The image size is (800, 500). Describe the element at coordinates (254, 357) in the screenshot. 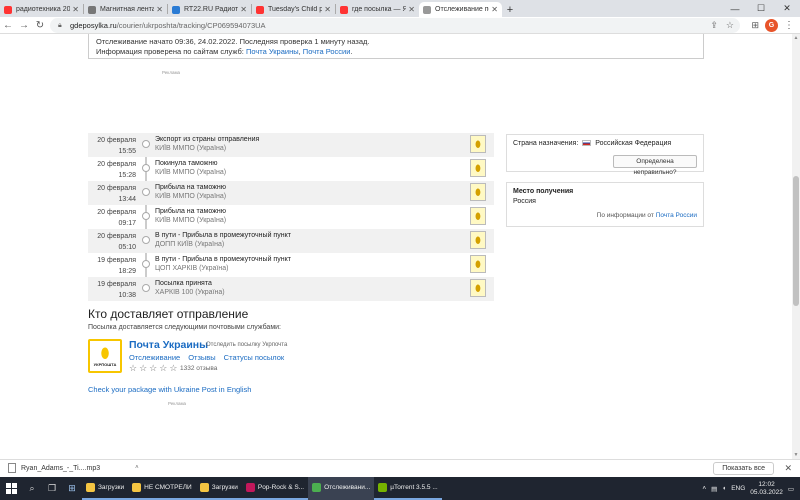

I see `statuses-link: Статусы посылок` at that location.